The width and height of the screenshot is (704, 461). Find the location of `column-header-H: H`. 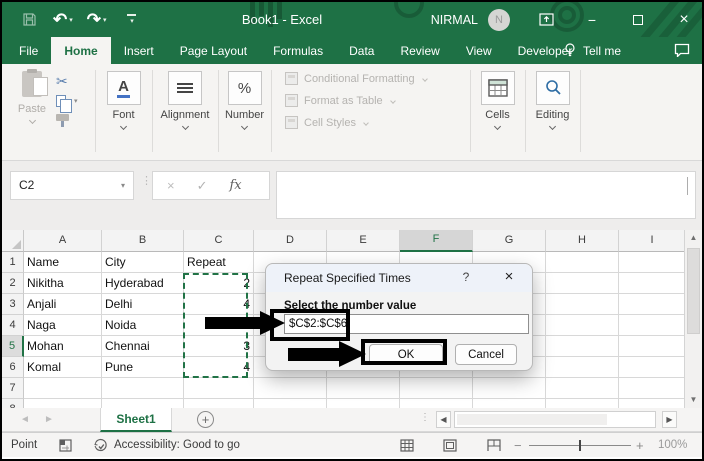

column-header-H: H is located at coordinates (582, 241).